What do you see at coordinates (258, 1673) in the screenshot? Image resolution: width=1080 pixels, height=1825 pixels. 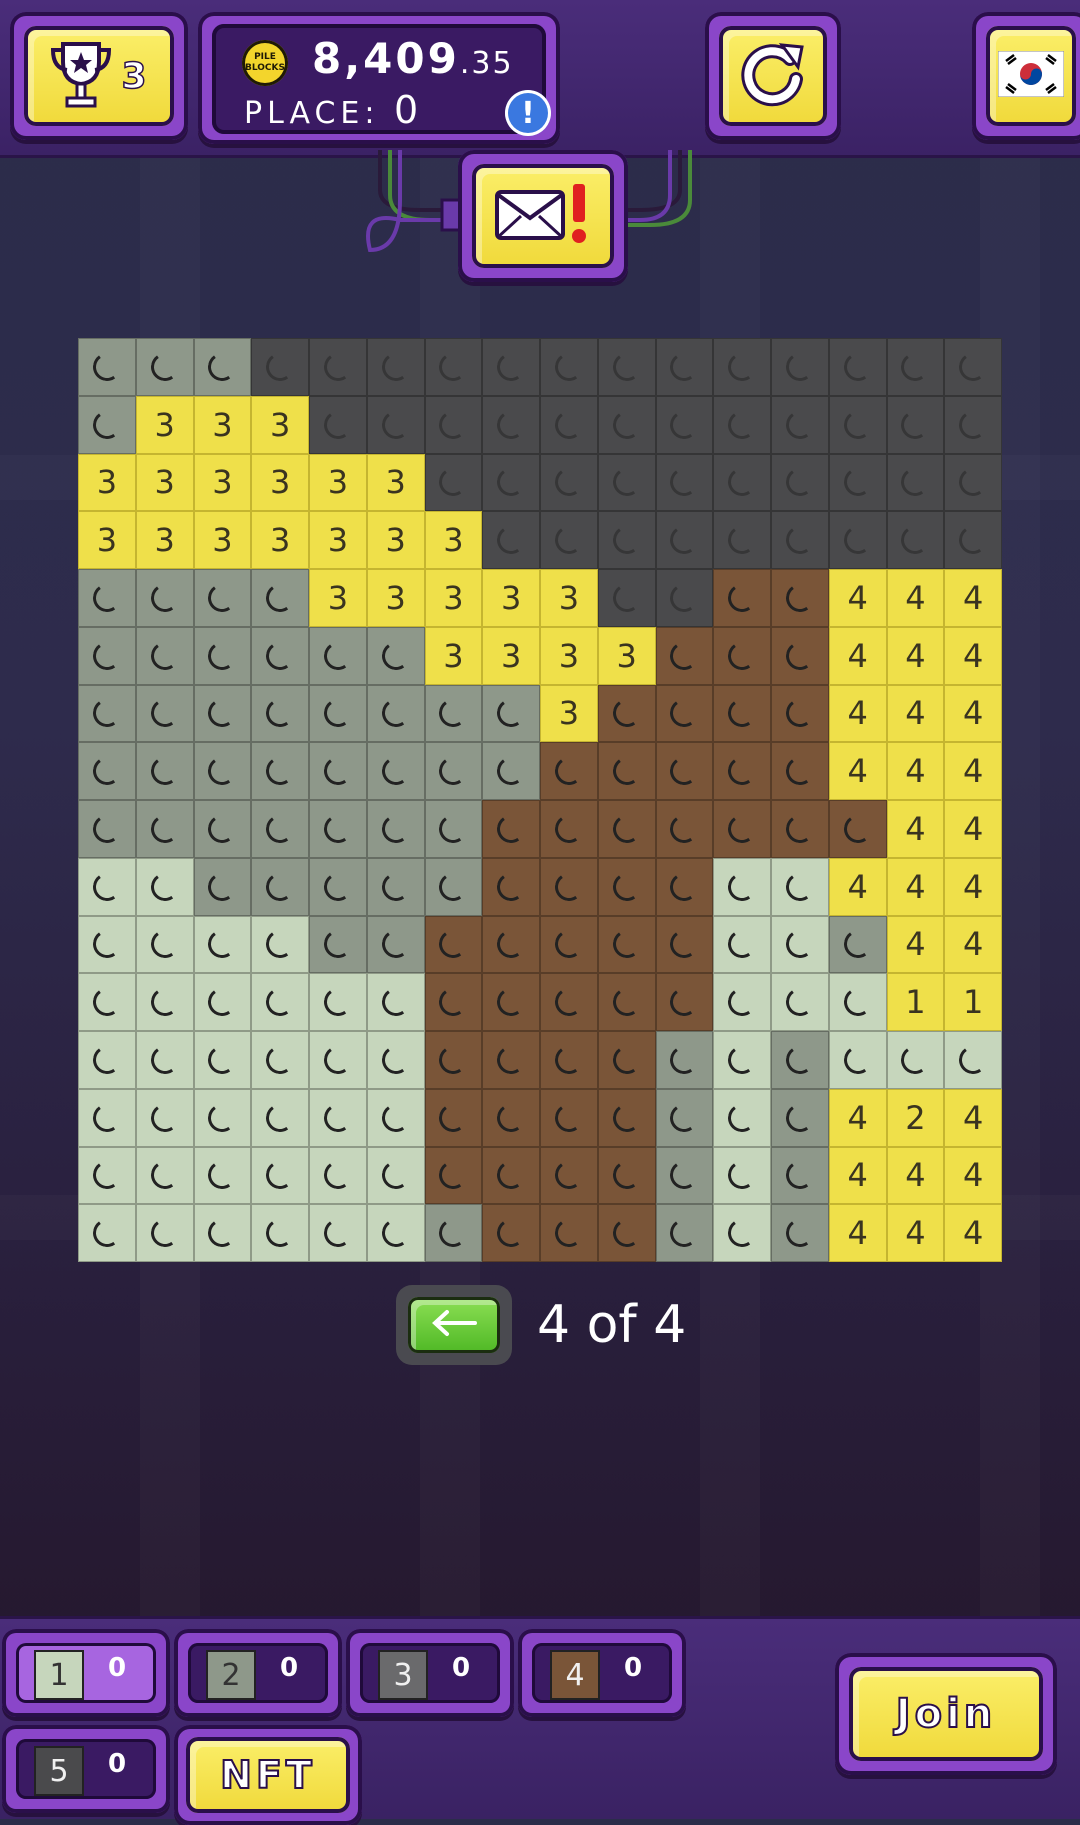 I see `palette-counter-2: 20` at bounding box center [258, 1673].